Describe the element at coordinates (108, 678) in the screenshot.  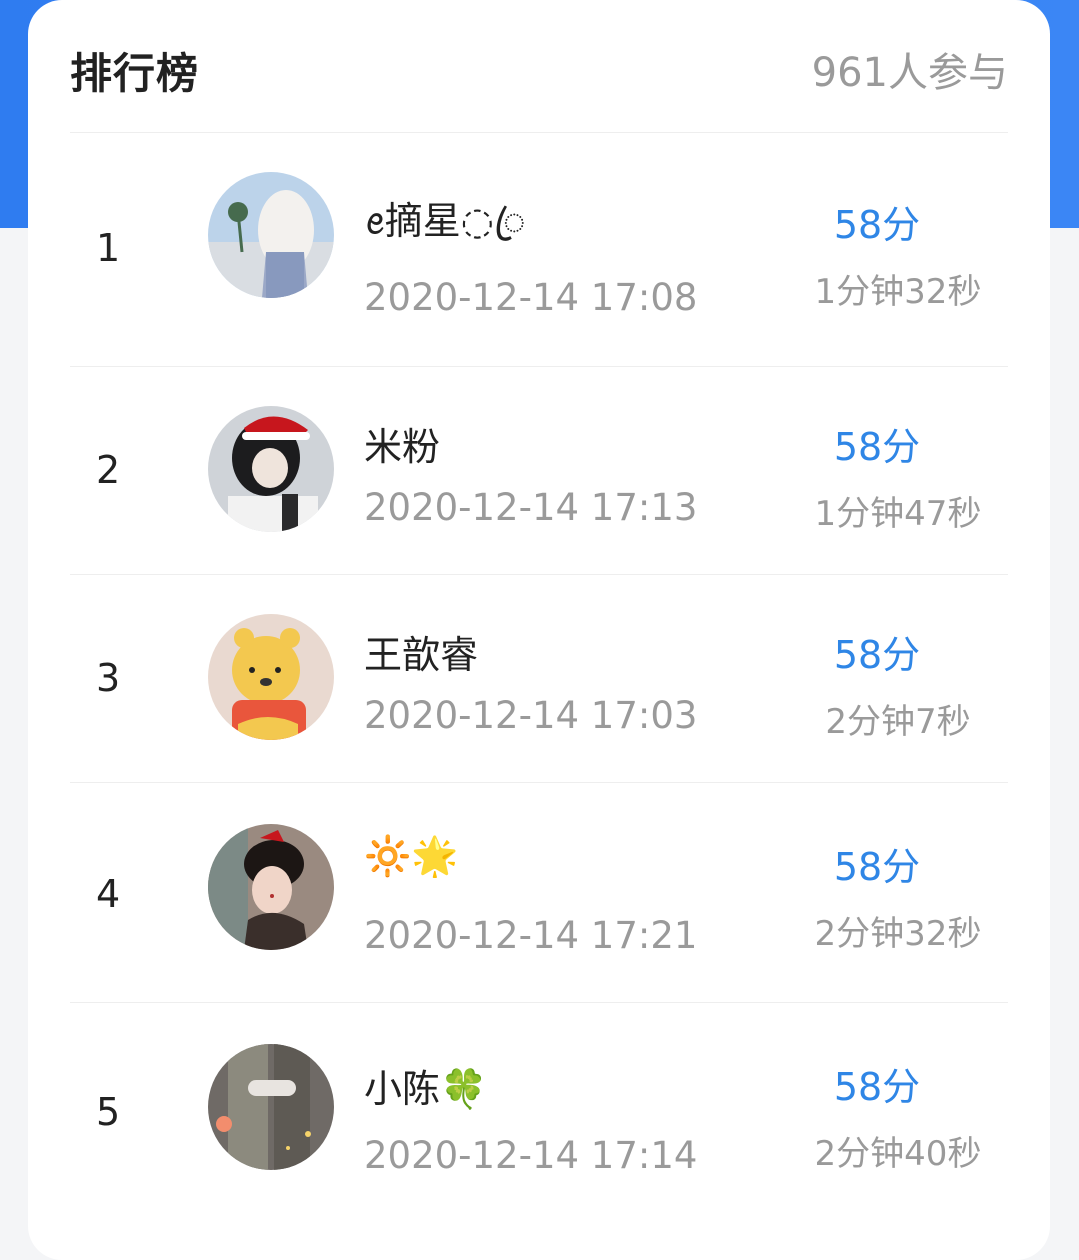
I see `rank-number: 3` at that location.